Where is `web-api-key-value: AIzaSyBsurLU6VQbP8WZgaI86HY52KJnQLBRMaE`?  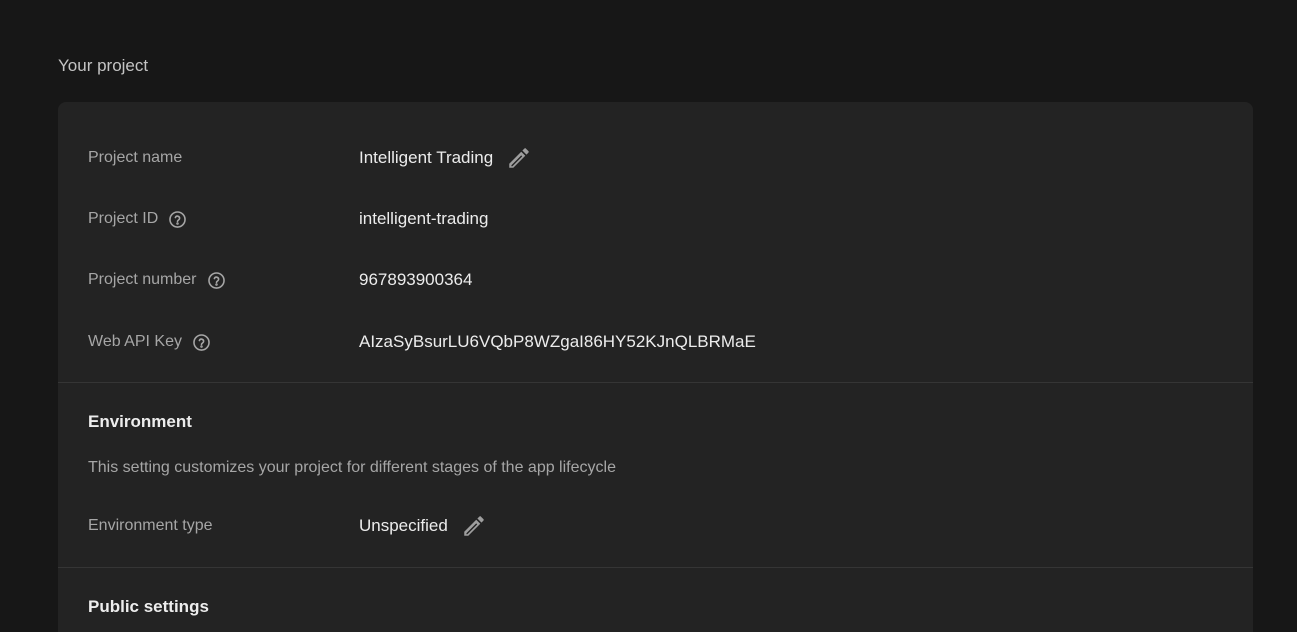 web-api-key-value: AIzaSyBsurLU6VQbP8WZgaI86HY52KJnQLBRMaE is located at coordinates (557, 342).